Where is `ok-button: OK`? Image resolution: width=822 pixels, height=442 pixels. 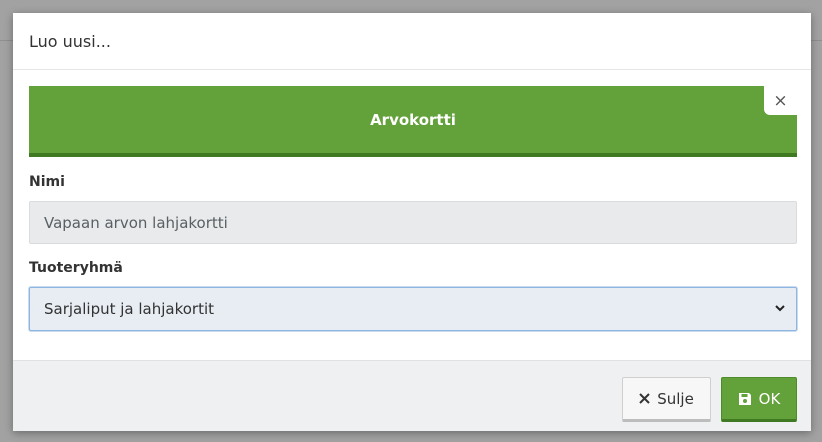
ok-button: OK is located at coordinates (759, 399).